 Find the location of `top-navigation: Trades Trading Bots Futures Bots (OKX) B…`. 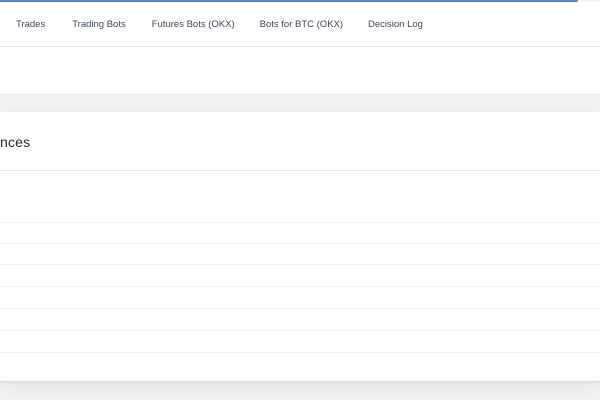

top-navigation: Trades Trading Bots Futures Bots (OKX) B… is located at coordinates (300, 24).